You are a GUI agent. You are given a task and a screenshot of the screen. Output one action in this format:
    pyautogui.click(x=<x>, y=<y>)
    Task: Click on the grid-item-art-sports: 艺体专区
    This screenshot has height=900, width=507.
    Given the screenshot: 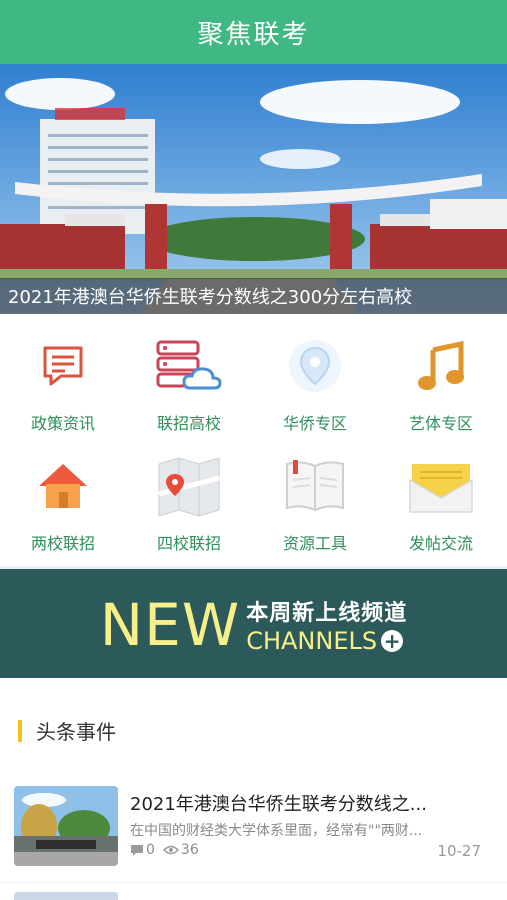 What is the action you would take?
    pyautogui.click(x=441, y=385)
    